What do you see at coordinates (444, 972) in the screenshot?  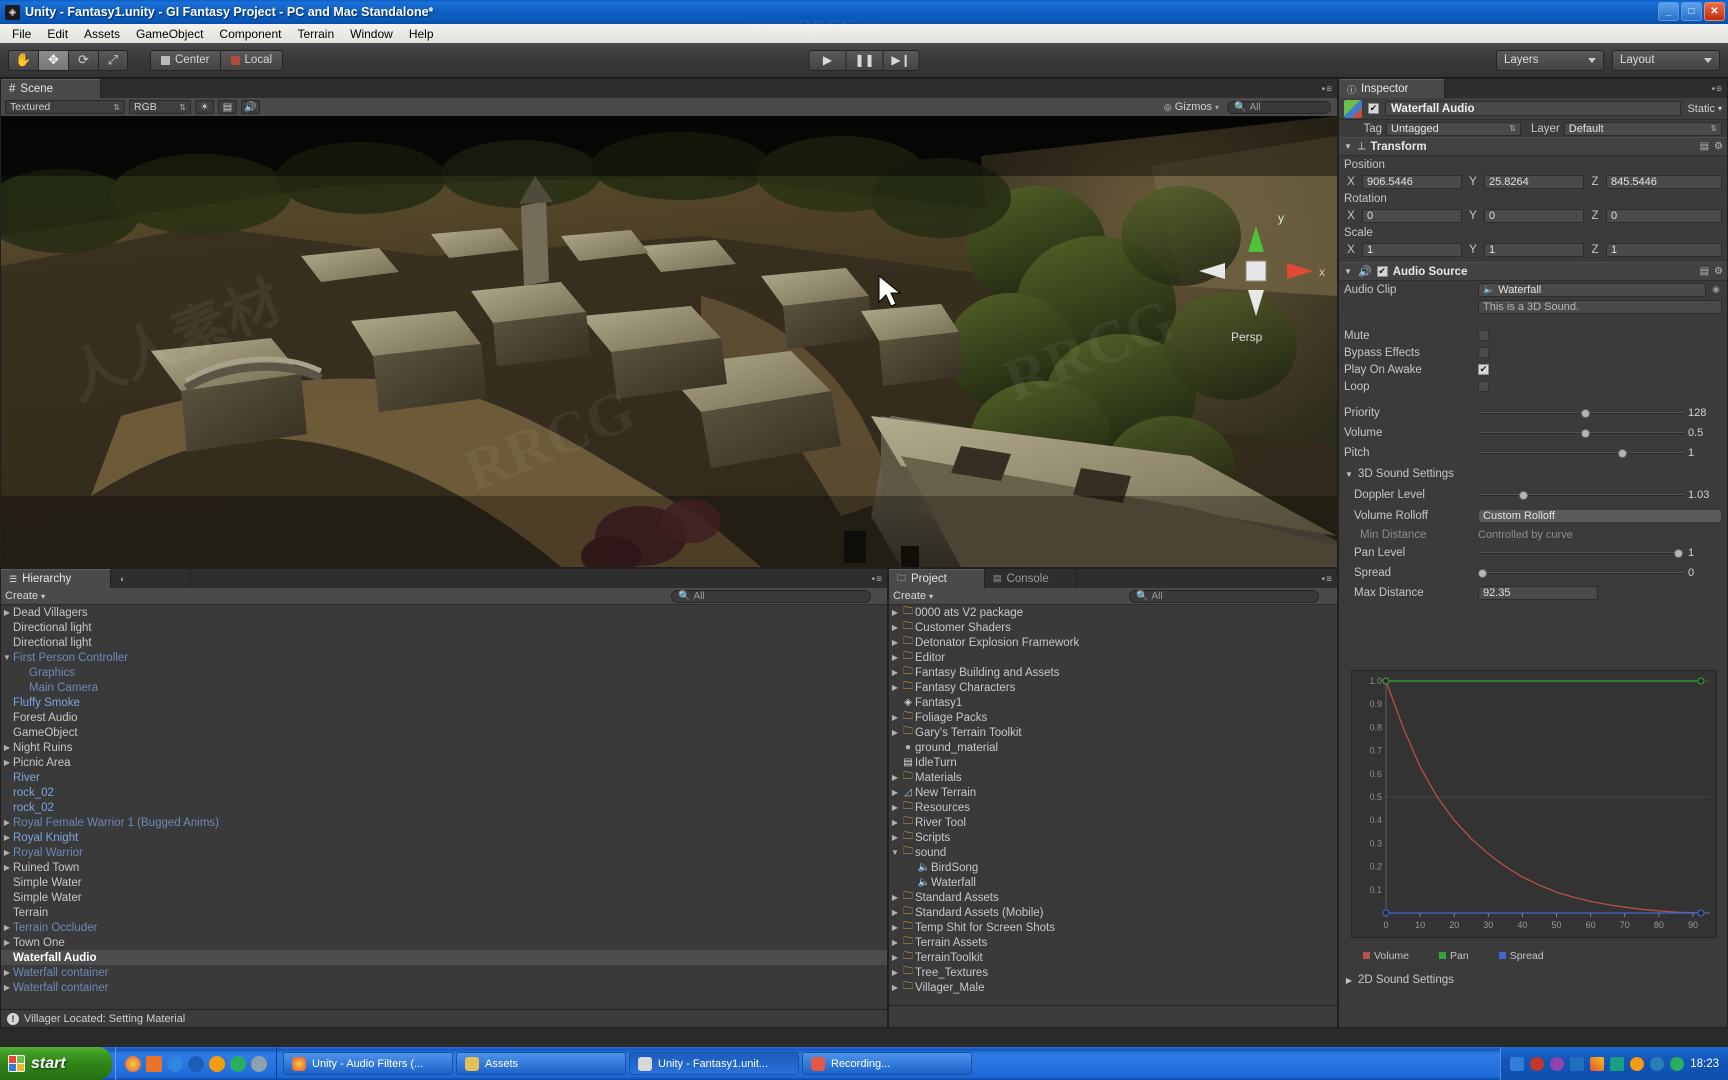 I see `hierarchy-item: ▶ Waterfall container` at bounding box center [444, 972].